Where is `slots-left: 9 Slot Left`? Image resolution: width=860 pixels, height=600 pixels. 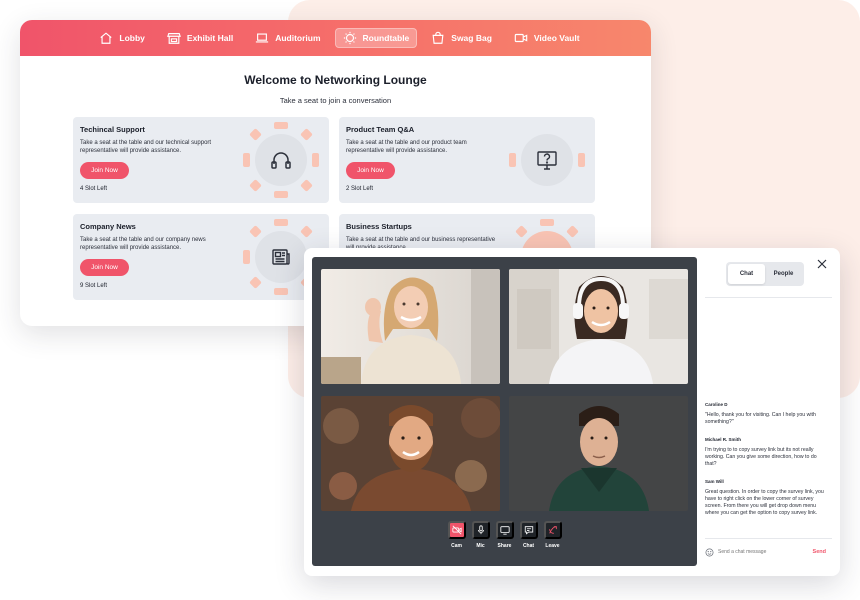 slots-left: 9 Slot Left is located at coordinates (94, 286).